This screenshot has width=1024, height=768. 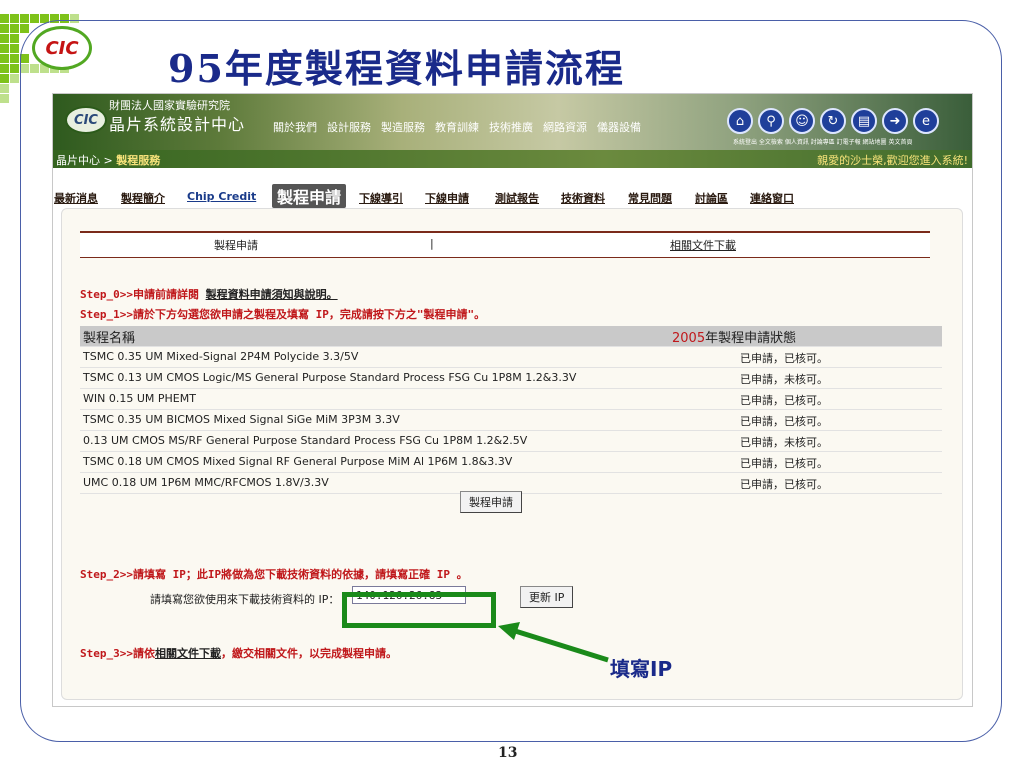 What do you see at coordinates (86, 160) in the screenshot?
I see `breadcrumb-root: 晶片中心 >` at bounding box center [86, 160].